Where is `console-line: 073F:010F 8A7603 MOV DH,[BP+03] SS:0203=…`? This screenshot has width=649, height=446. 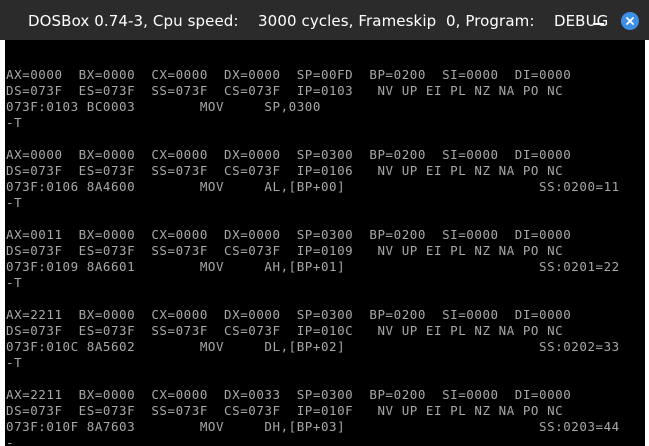
console-line: 073F:010F 8A7603 MOV DH,[BP+03] SS:0203=… is located at coordinates (313, 426).